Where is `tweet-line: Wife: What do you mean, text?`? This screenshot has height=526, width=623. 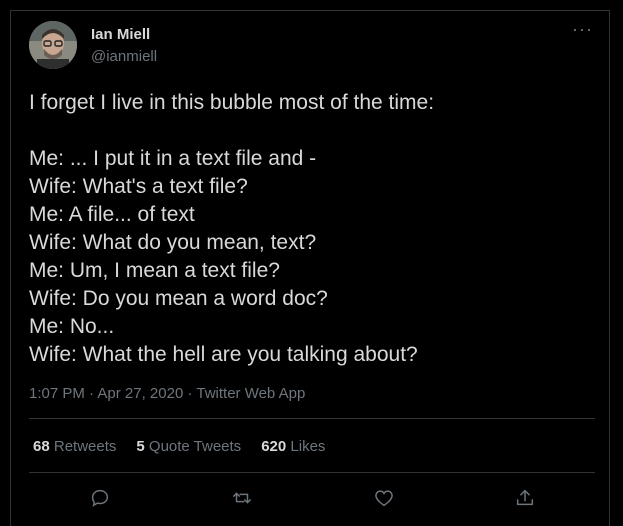
tweet-line: Wife: What do you mean, text? is located at coordinates (173, 242).